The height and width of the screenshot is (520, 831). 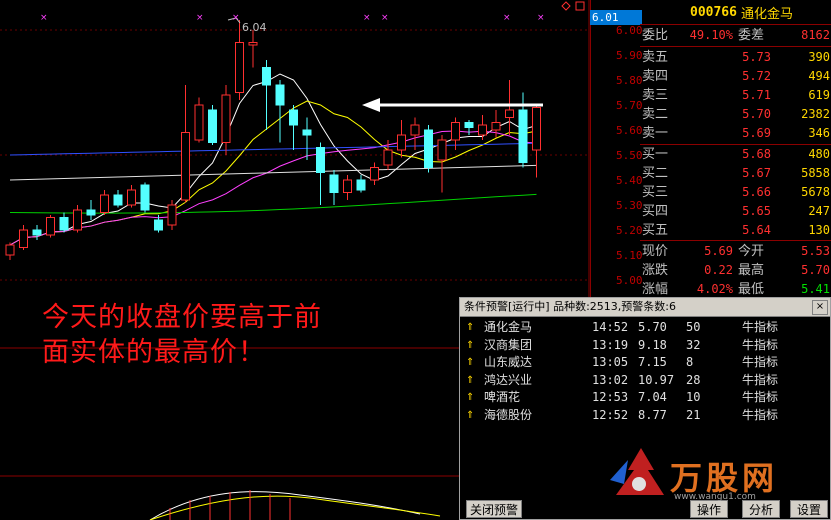 I want to click on close-alert-button: 关闭预警, so click(x=494, y=509).